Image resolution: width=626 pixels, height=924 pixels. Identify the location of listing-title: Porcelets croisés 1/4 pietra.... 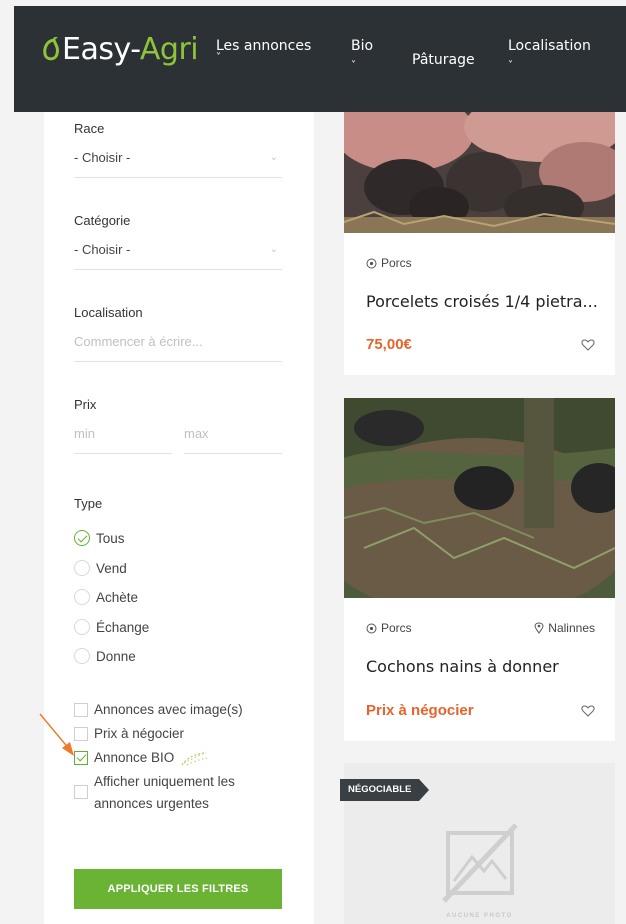
(482, 301).